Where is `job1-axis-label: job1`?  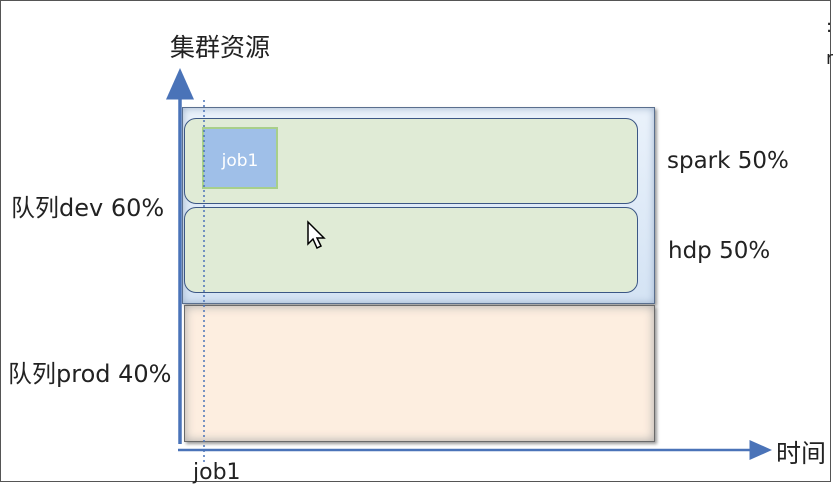 job1-axis-label: job1 is located at coordinates (217, 472).